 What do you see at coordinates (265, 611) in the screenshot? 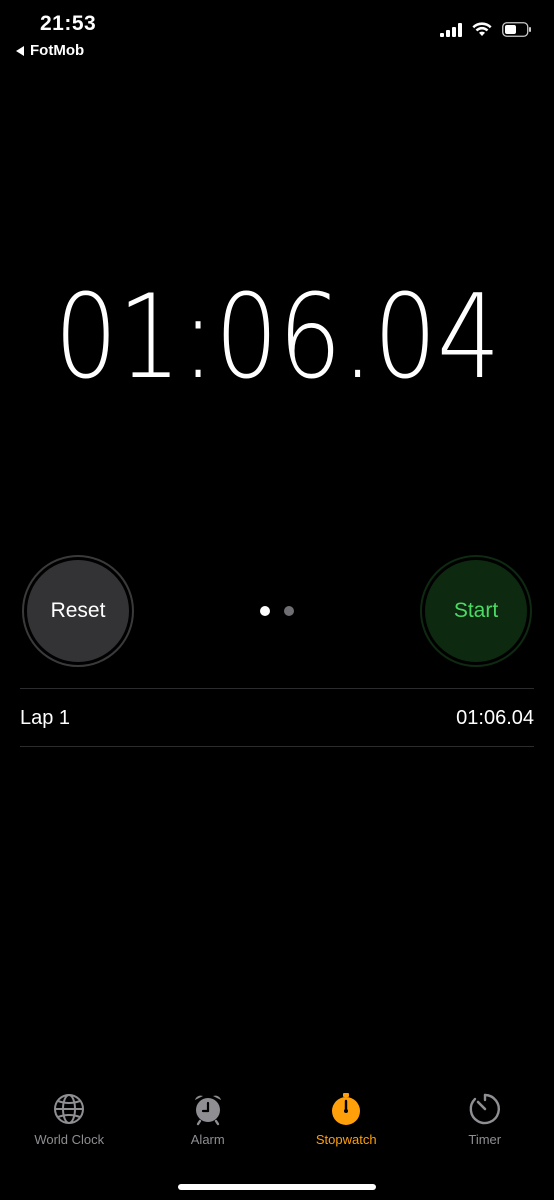
I see `page-dot-active` at bounding box center [265, 611].